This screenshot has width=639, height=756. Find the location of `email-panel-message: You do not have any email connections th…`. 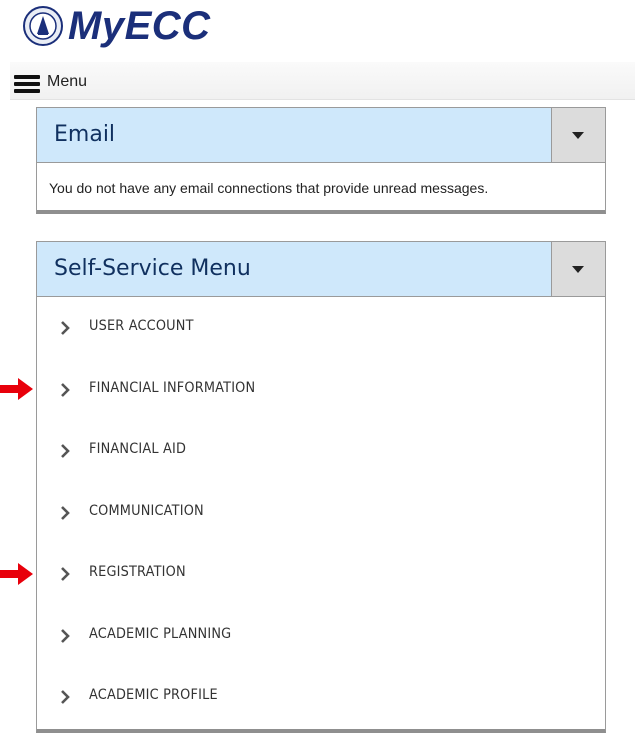

email-panel-message: You do not have any email connections th… is located at coordinates (269, 188).